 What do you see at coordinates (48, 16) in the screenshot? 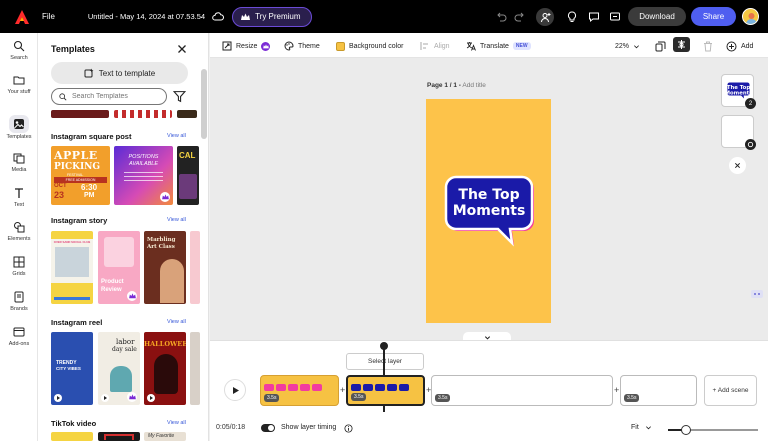
I see `file-menu: File` at bounding box center [48, 16].